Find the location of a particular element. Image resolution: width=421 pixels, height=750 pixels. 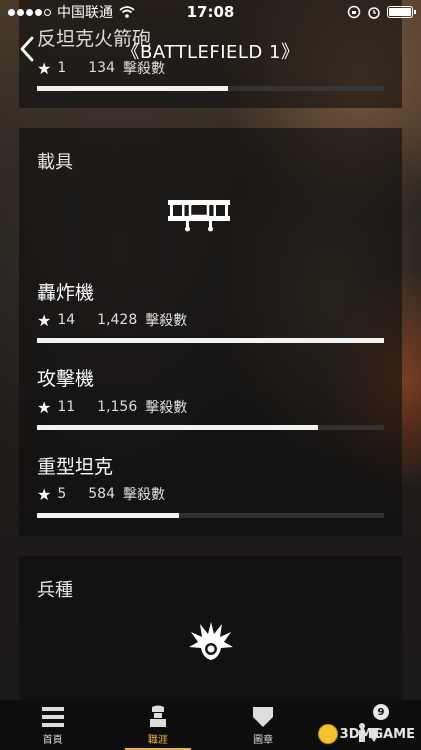

assault-burst-icon is located at coordinates (211, 641).